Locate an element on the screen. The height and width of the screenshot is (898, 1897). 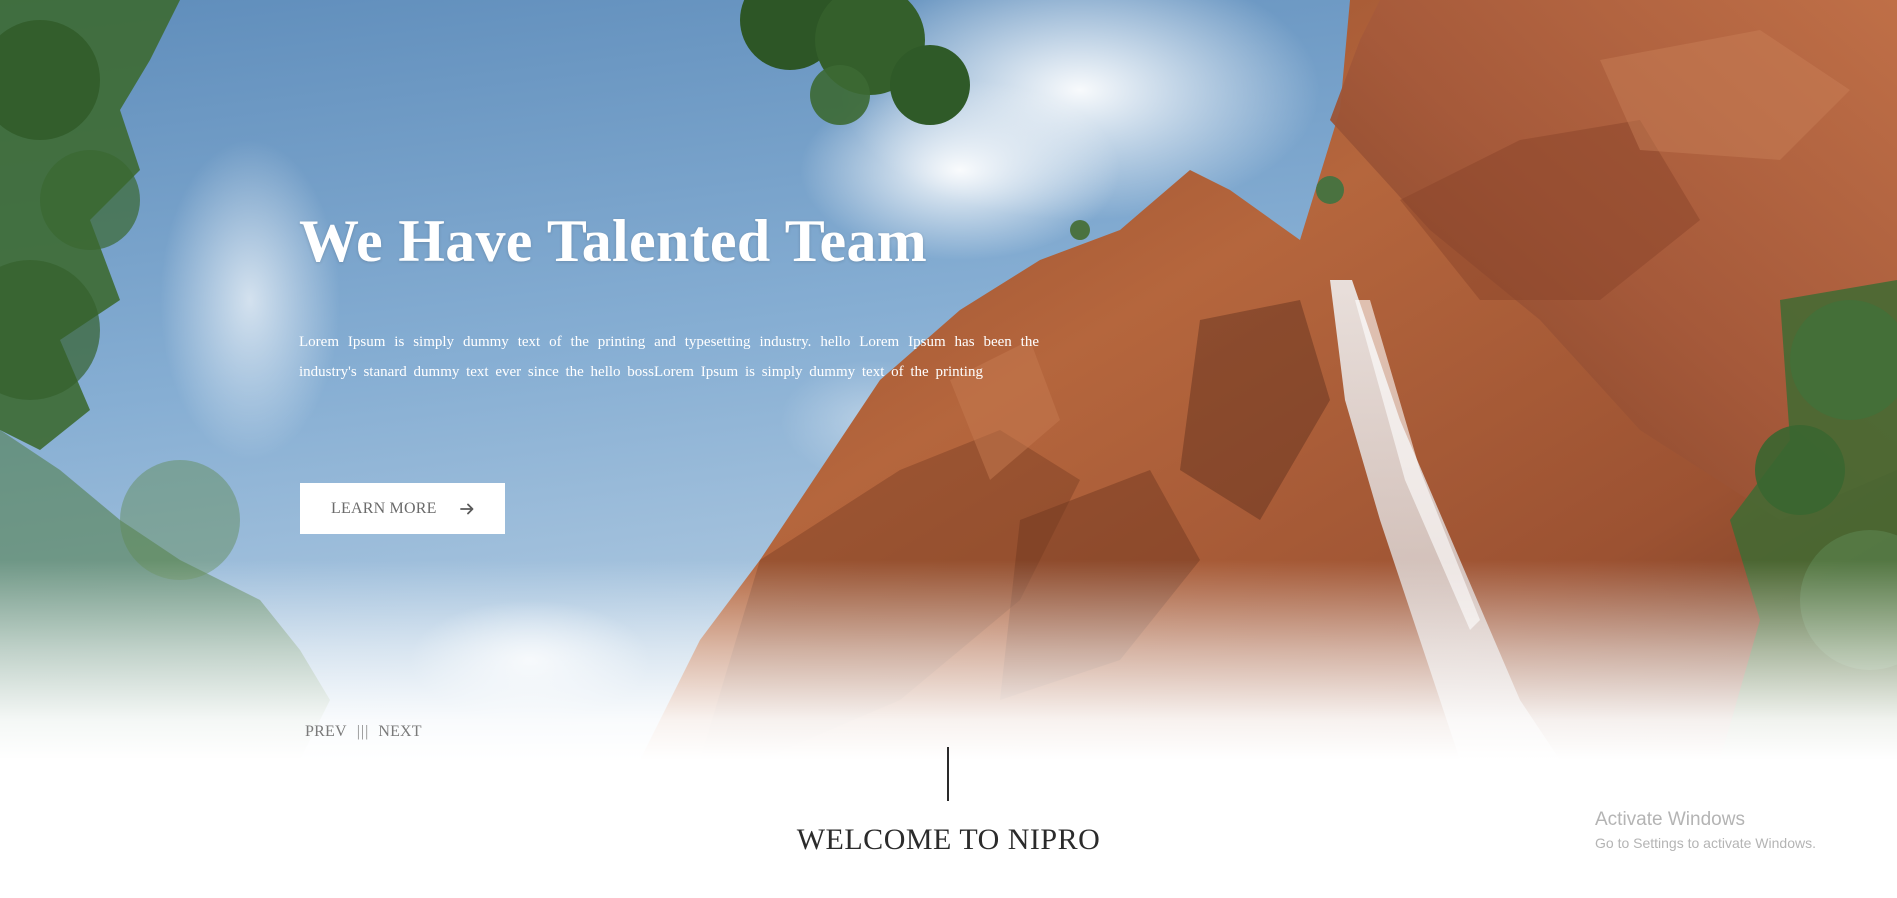
watermark-title: Activate Windows is located at coordinates (1670, 819).